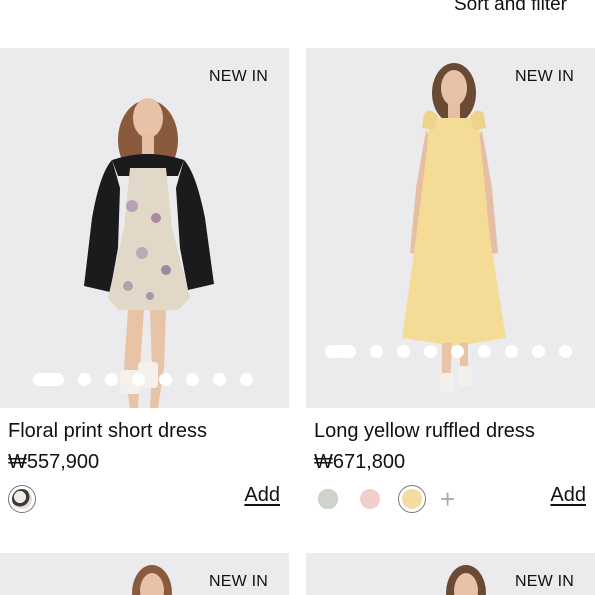  Describe the element at coordinates (148, 431) in the screenshot. I see `product-name: Floral print short dress` at that location.